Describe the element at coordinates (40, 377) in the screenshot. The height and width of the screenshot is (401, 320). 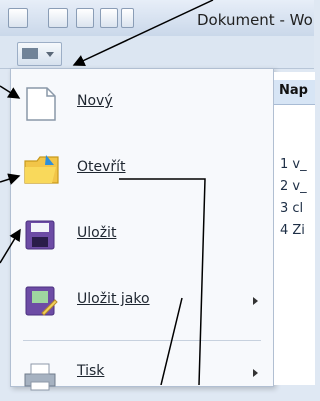
I see `printer-icon` at that location.